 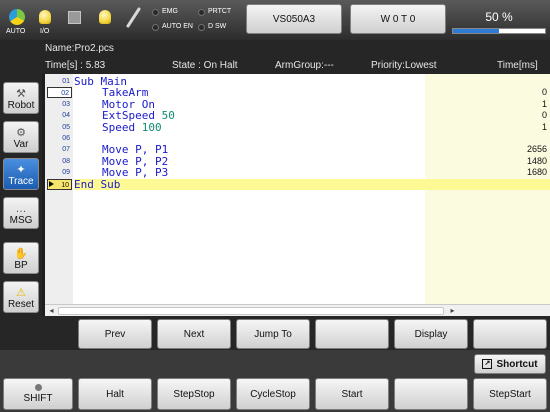 I want to click on display-button: Display, so click(x=431, y=334).